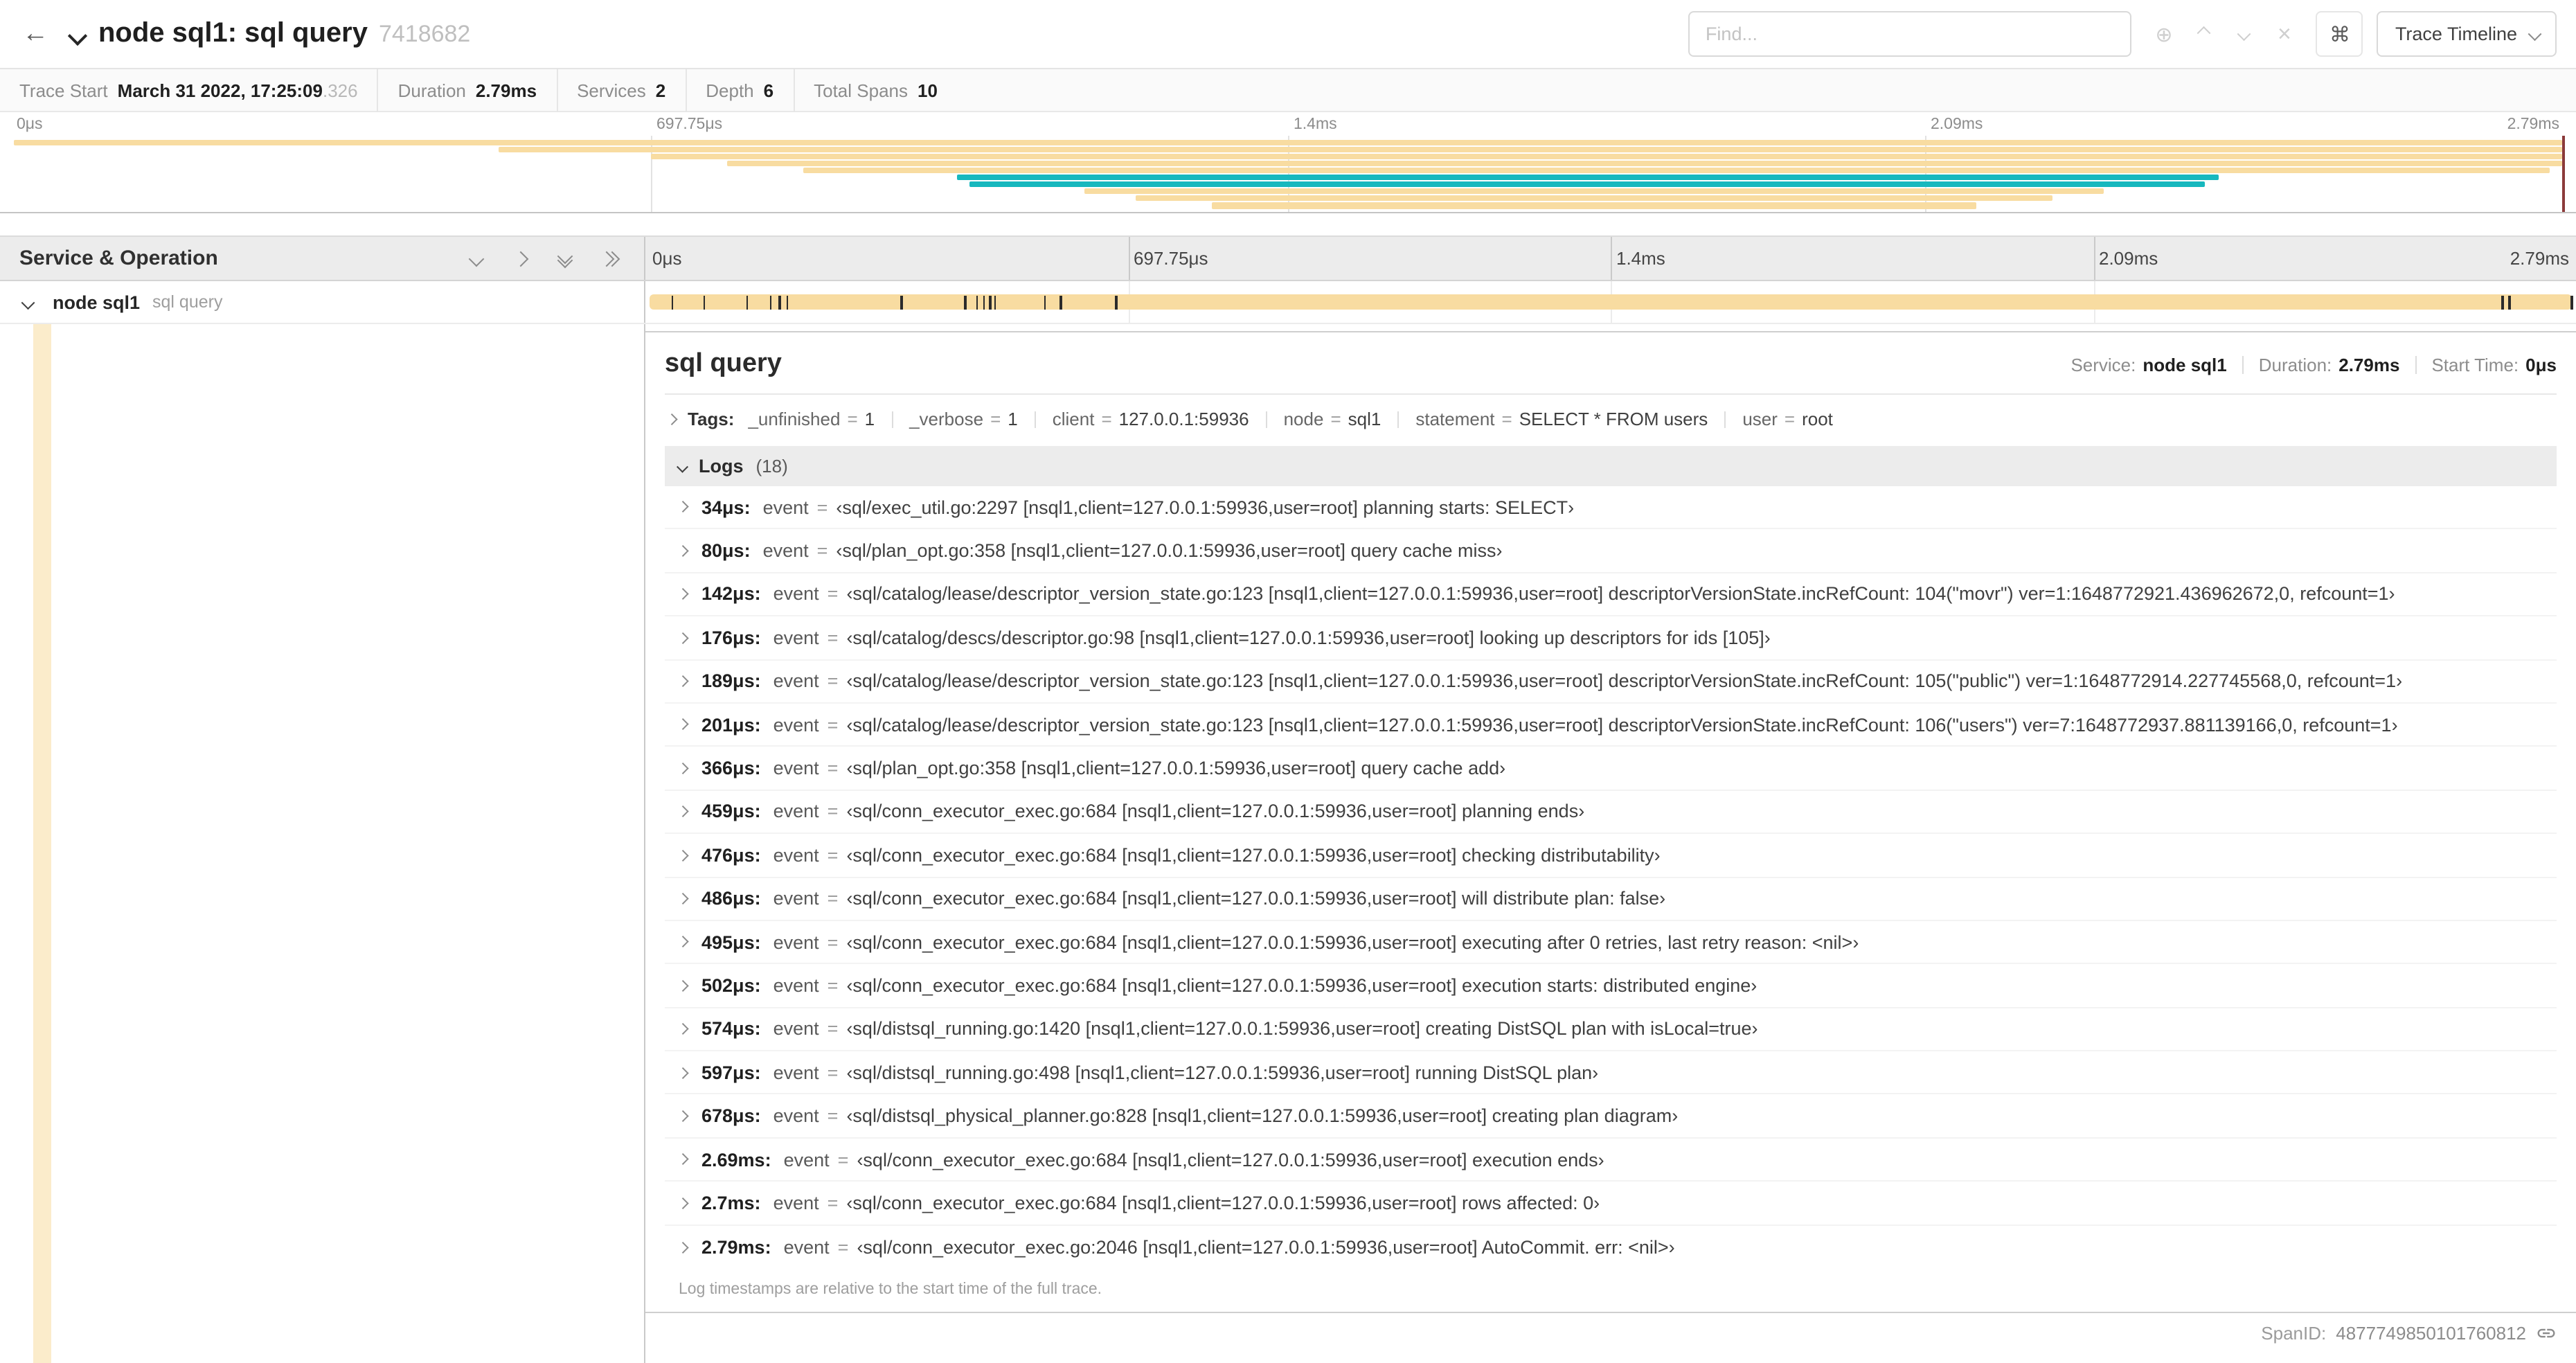 The image size is (2576, 1363). I want to click on tag-value: sql1, so click(1365, 419).